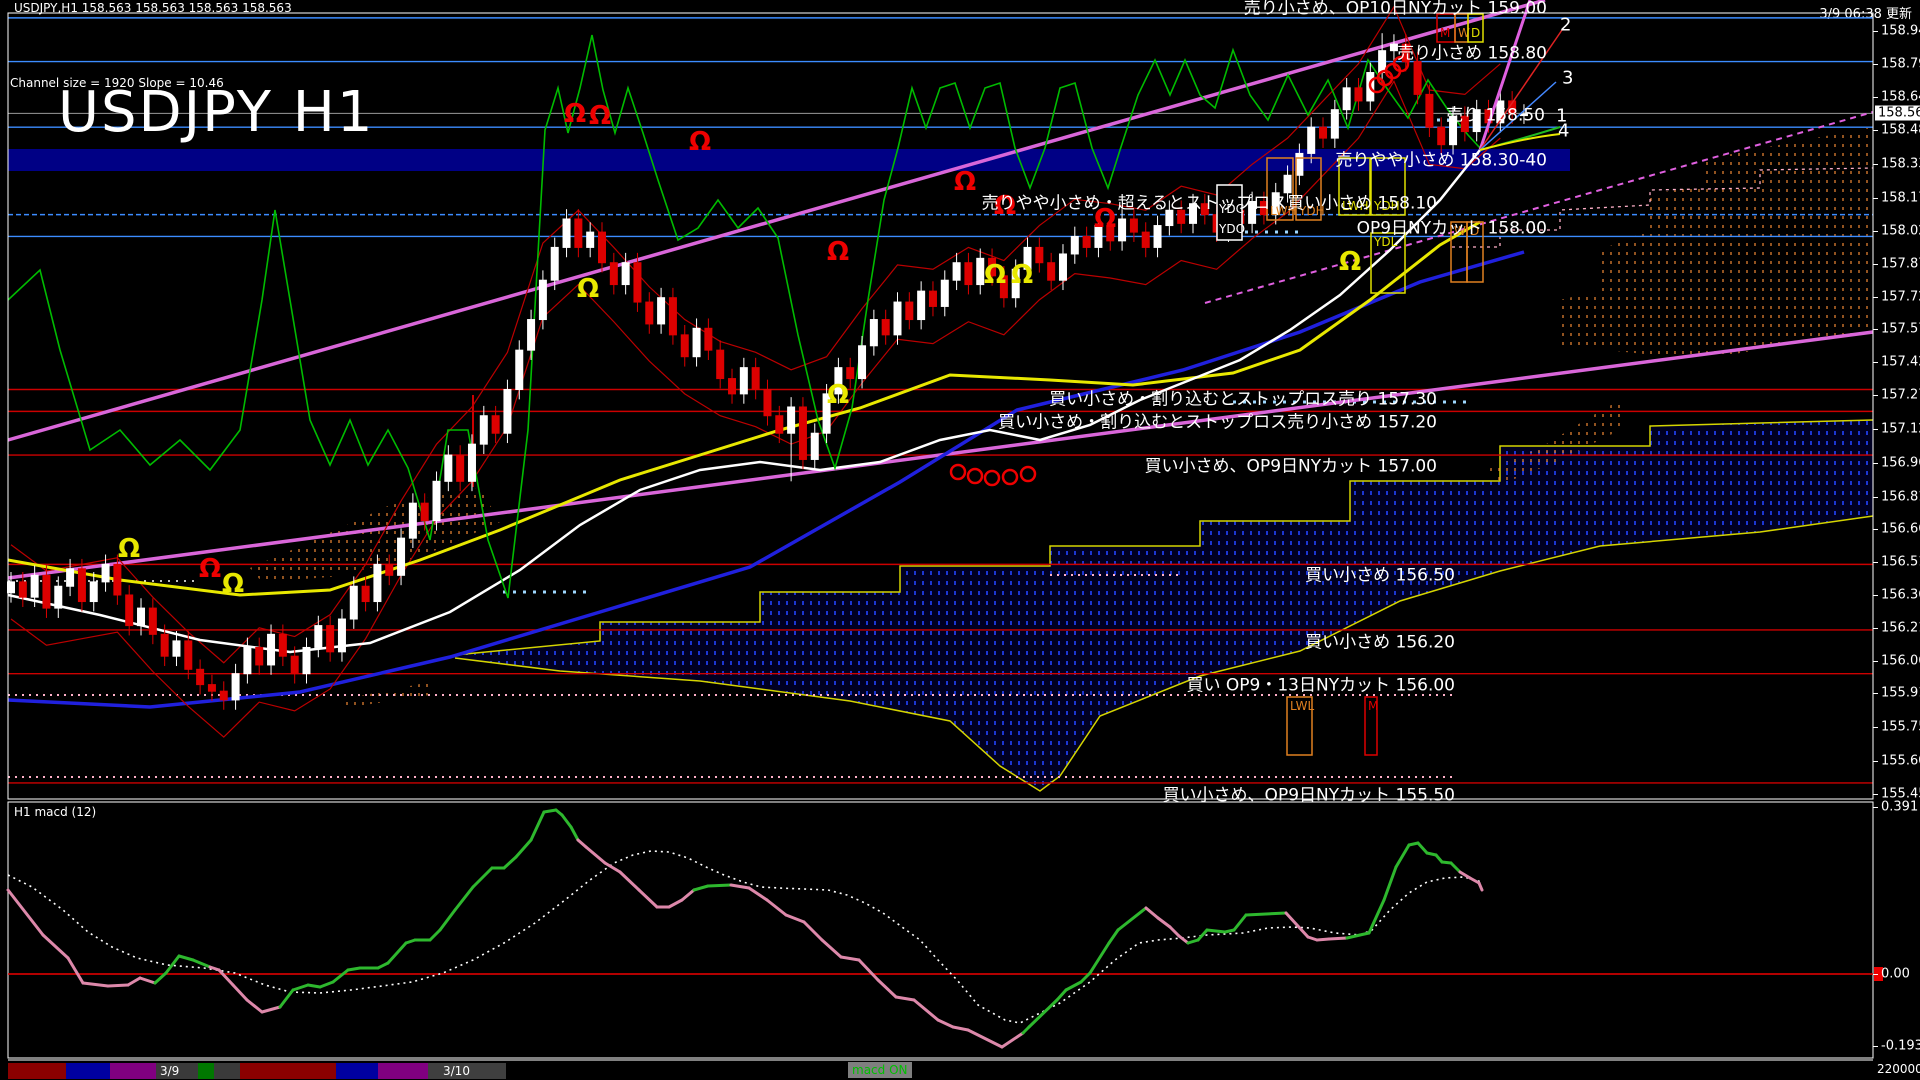 This screenshot has height=1080, width=1920. What do you see at coordinates (1564, 131) in the screenshot?
I see `fan-line-number: 4` at bounding box center [1564, 131].